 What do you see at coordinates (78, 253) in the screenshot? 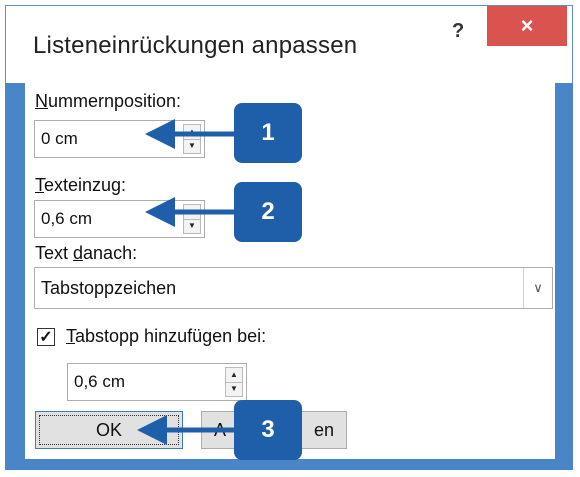
I see `text-after-accesskey: d` at bounding box center [78, 253].